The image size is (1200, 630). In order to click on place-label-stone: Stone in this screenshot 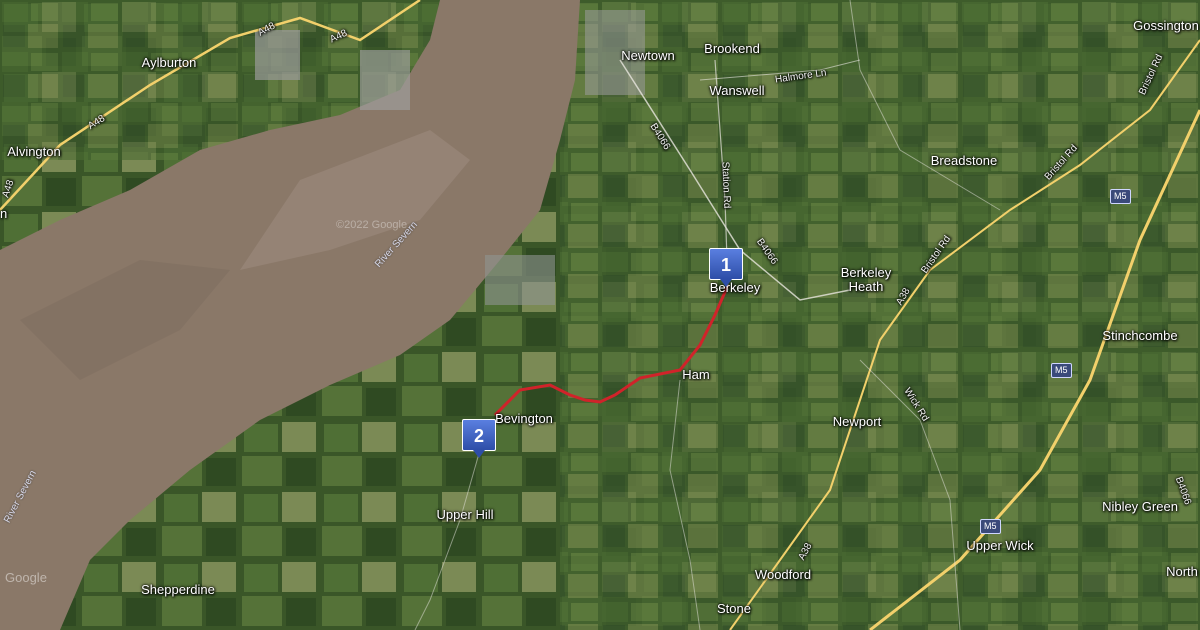, I will do `click(734, 608)`.